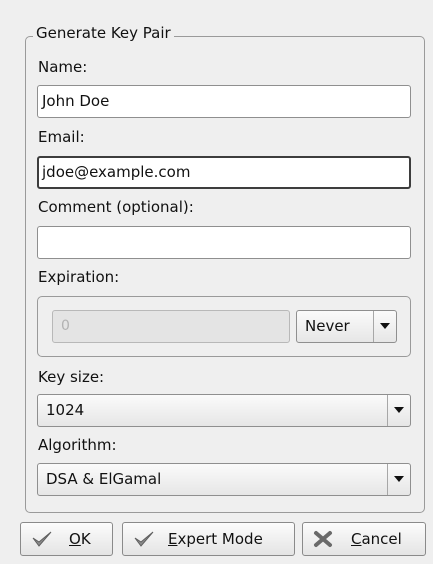 The height and width of the screenshot is (564, 433). Describe the element at coordinates (224, 242) in the screenshot. I see `comment-input` at that location.